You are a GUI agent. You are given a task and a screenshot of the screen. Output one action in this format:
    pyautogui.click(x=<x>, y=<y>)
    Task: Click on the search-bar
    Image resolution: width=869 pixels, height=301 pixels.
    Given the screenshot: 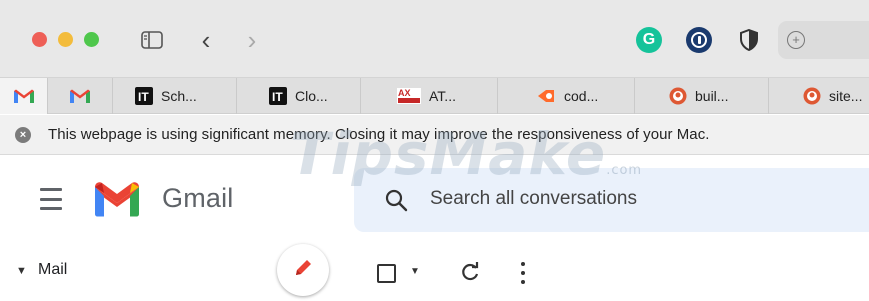 What is the action you would take?
    pyautogui.click(x=611, y=200)
    